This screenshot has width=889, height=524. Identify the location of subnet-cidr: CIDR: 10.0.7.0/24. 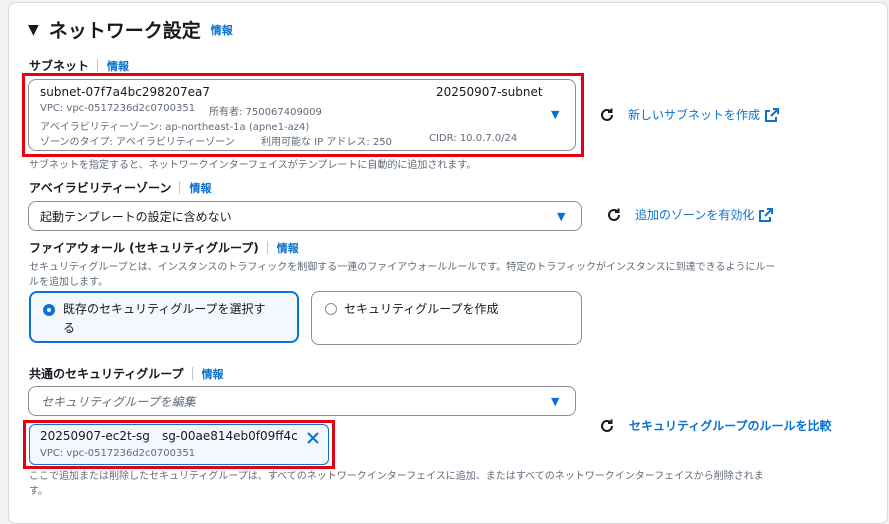
(473, 138).